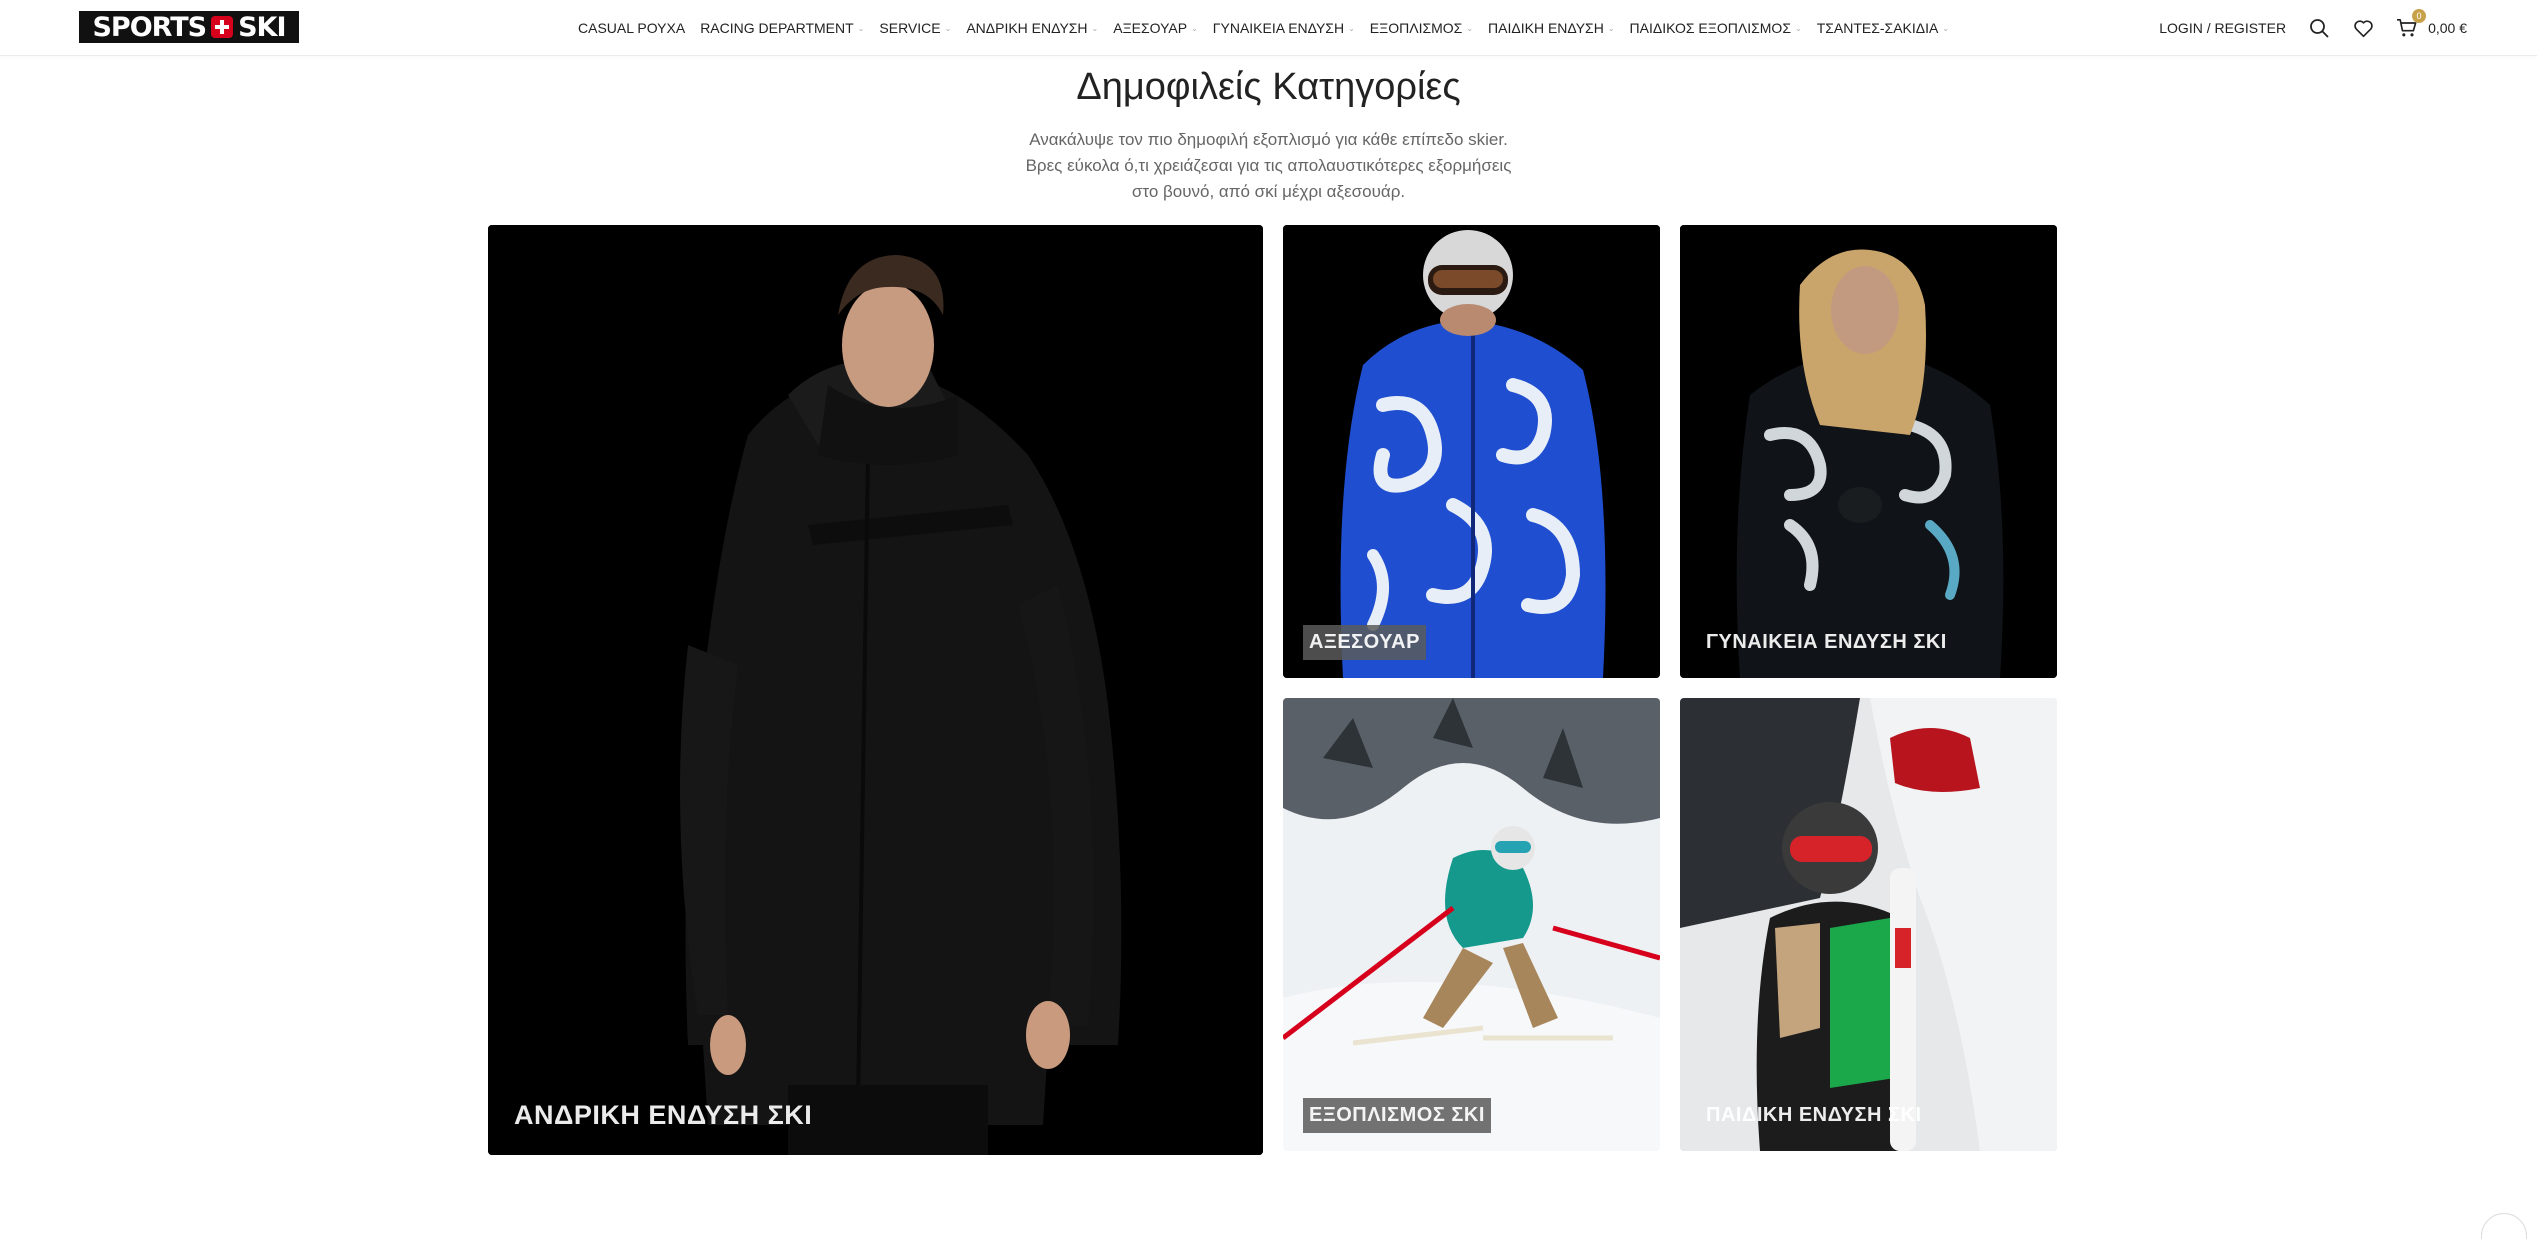 The height and width of the screenshot is (1239, 2537). Describe the element at coordinates (1814, 1115) in the screenshot. I see `tile-label-kids: ΠΑΙΔΙΚΗ ΕΝΔΥΣΗ ΣΚΙ` at that location.